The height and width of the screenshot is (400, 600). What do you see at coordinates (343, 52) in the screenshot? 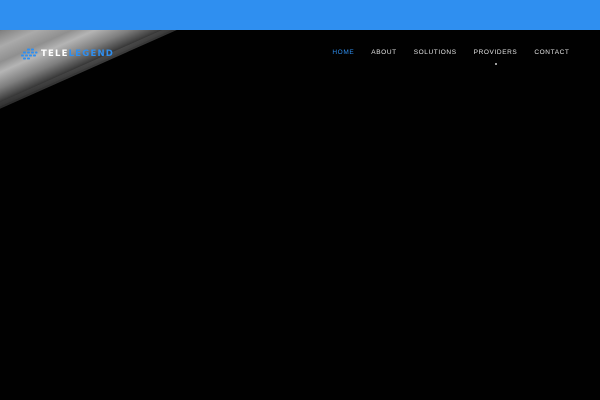
I see `nav-item-home: HOME` at bounding box center [343, 52].